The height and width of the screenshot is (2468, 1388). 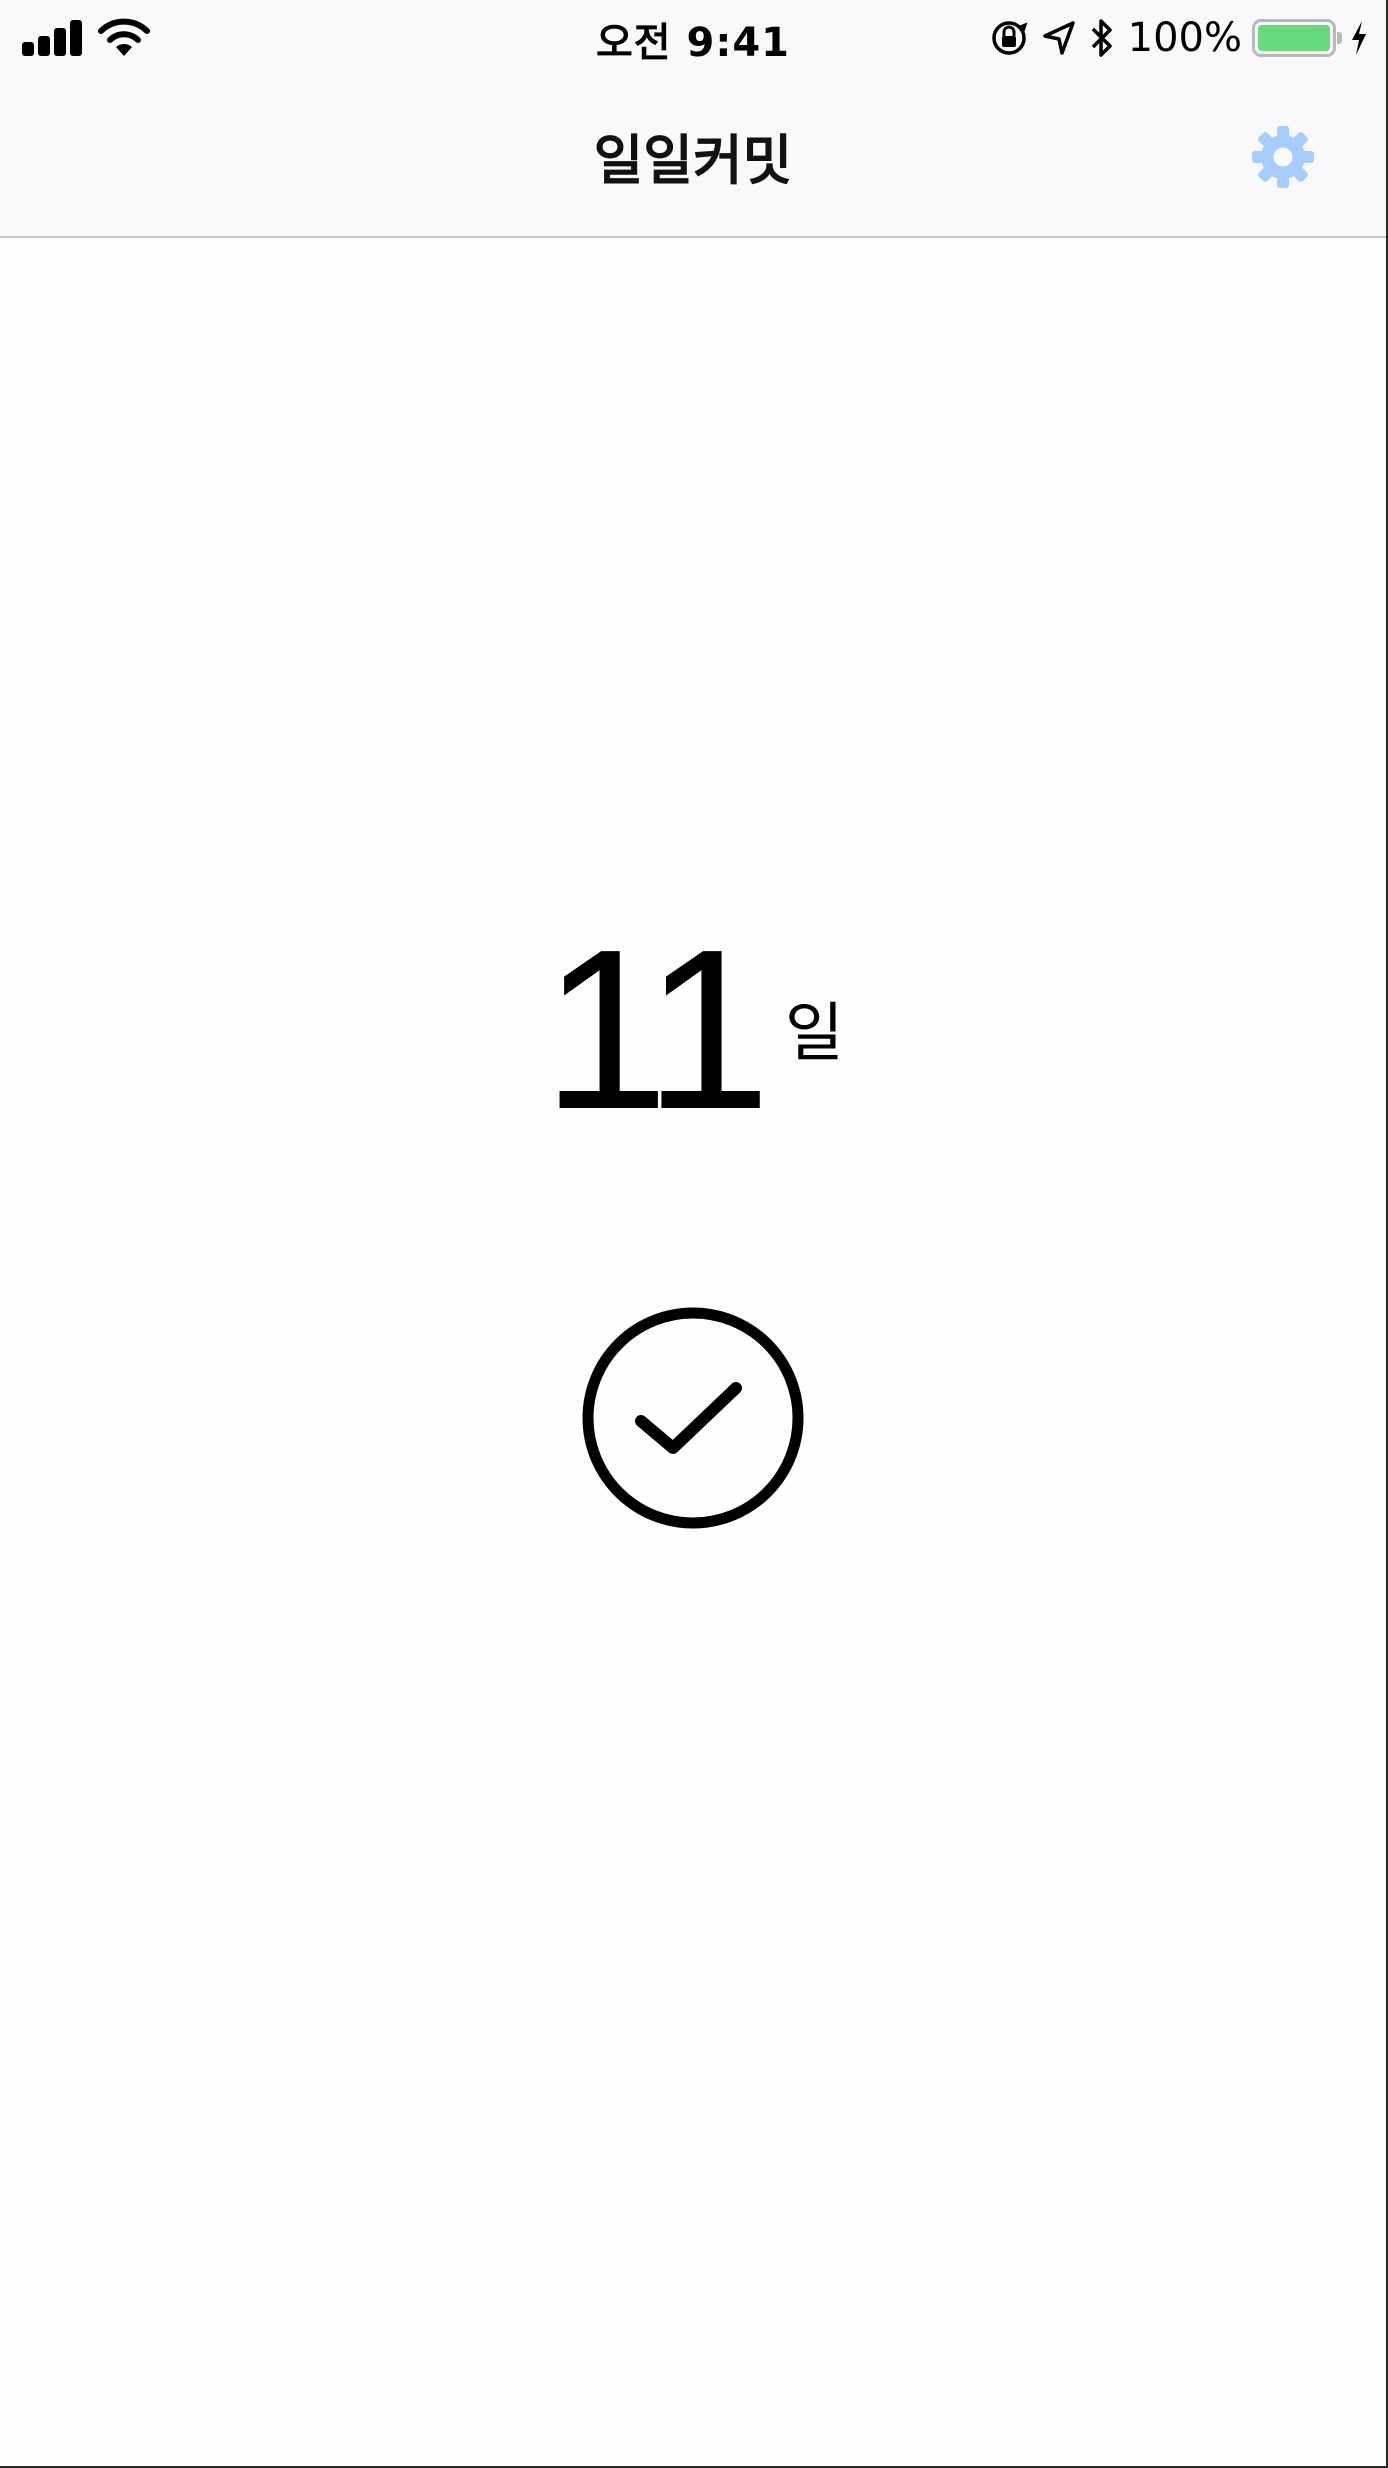 I want to click on location-icon, so click(x=1058, y=38).